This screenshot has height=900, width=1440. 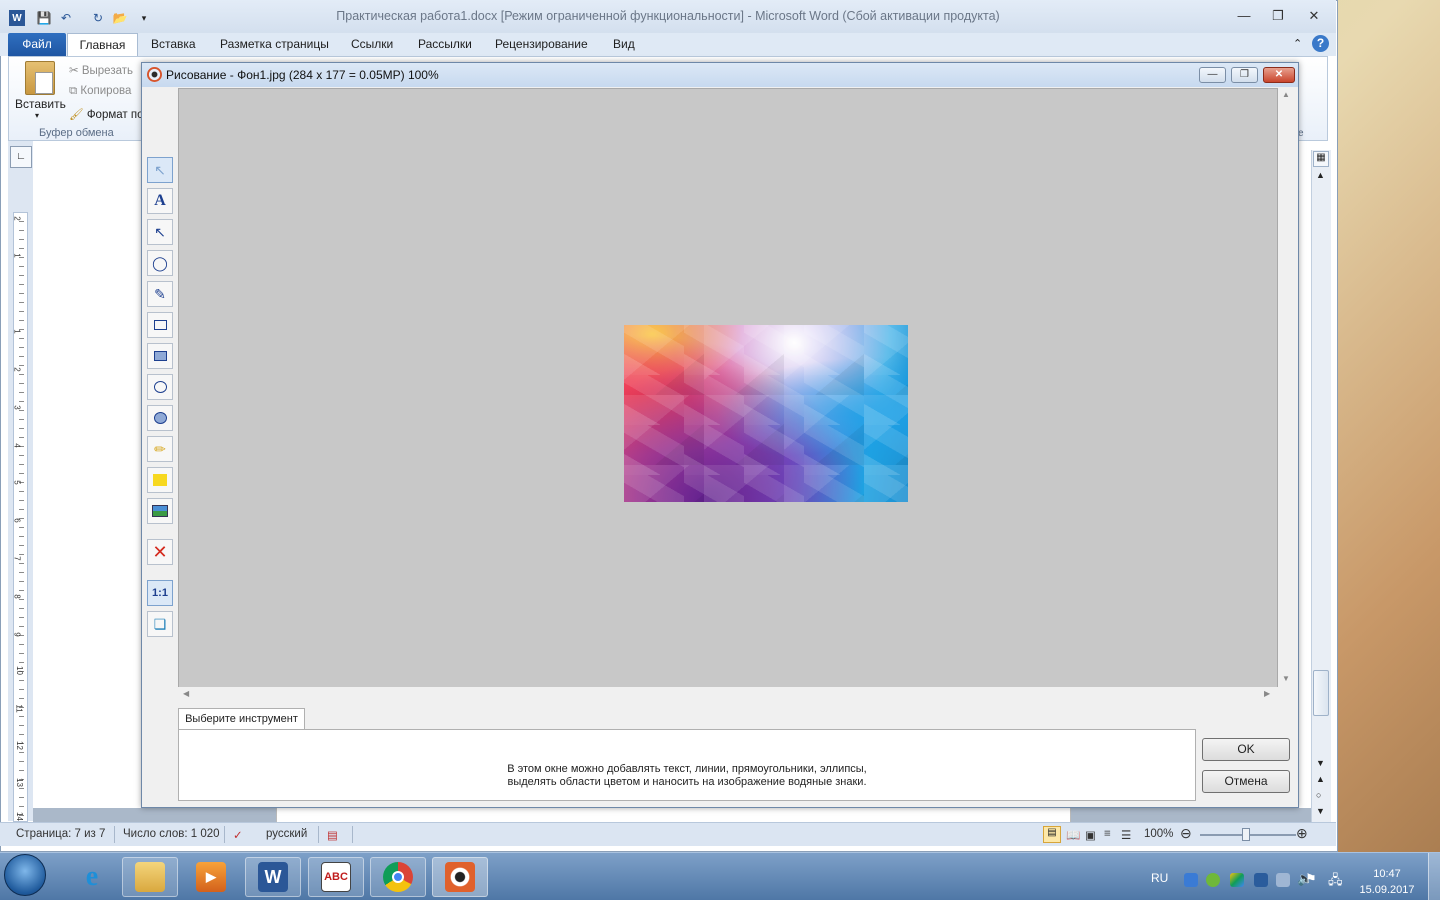 I want to click on canvas-scroll-down-icon: ▼, so click(x=1286, y=678).